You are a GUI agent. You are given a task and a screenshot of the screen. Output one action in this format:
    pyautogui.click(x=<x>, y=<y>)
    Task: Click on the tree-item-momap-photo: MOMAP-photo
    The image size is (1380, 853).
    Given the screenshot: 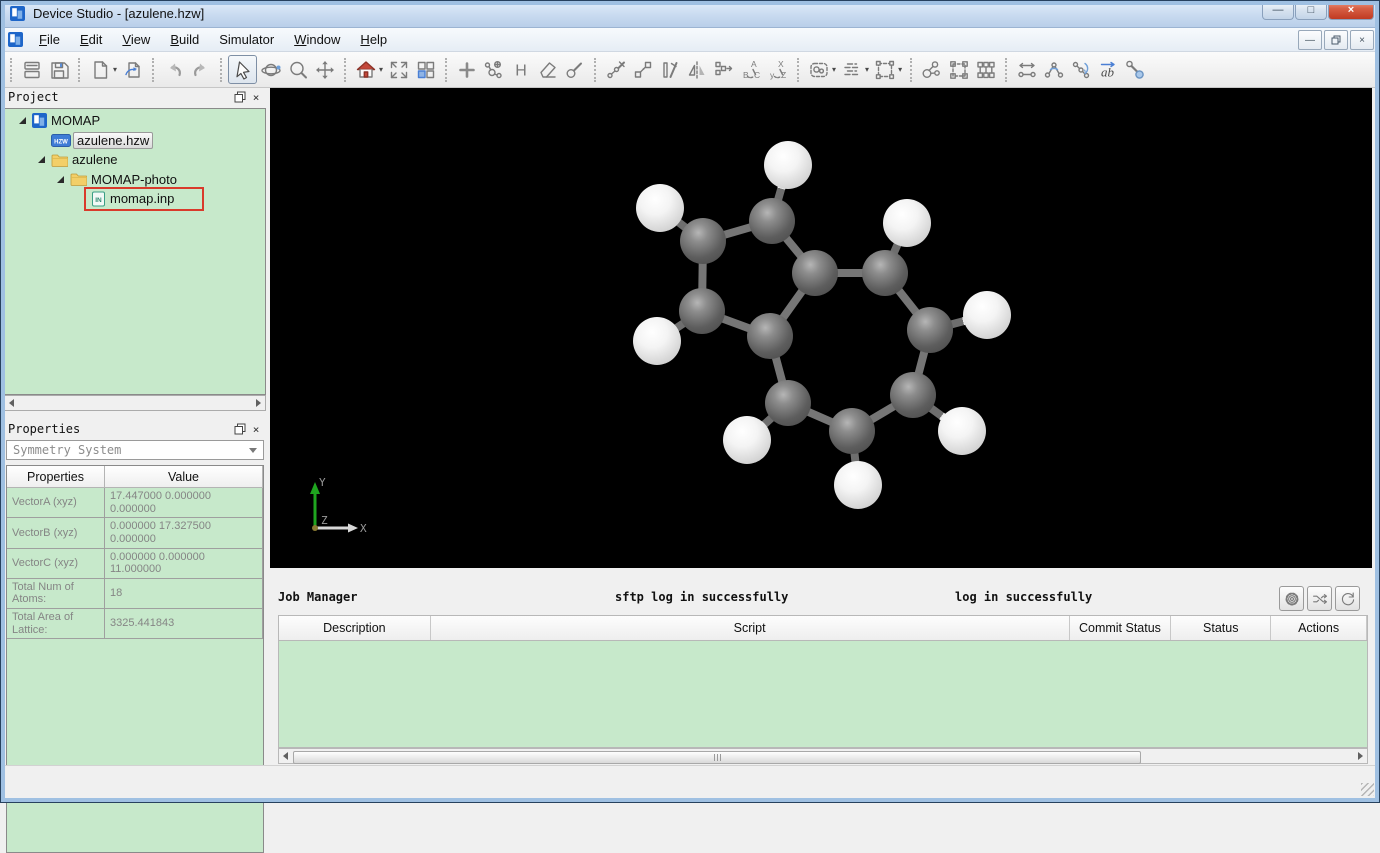 What is the action you would take?
    pyautogui.click(x=135, y=180)
    